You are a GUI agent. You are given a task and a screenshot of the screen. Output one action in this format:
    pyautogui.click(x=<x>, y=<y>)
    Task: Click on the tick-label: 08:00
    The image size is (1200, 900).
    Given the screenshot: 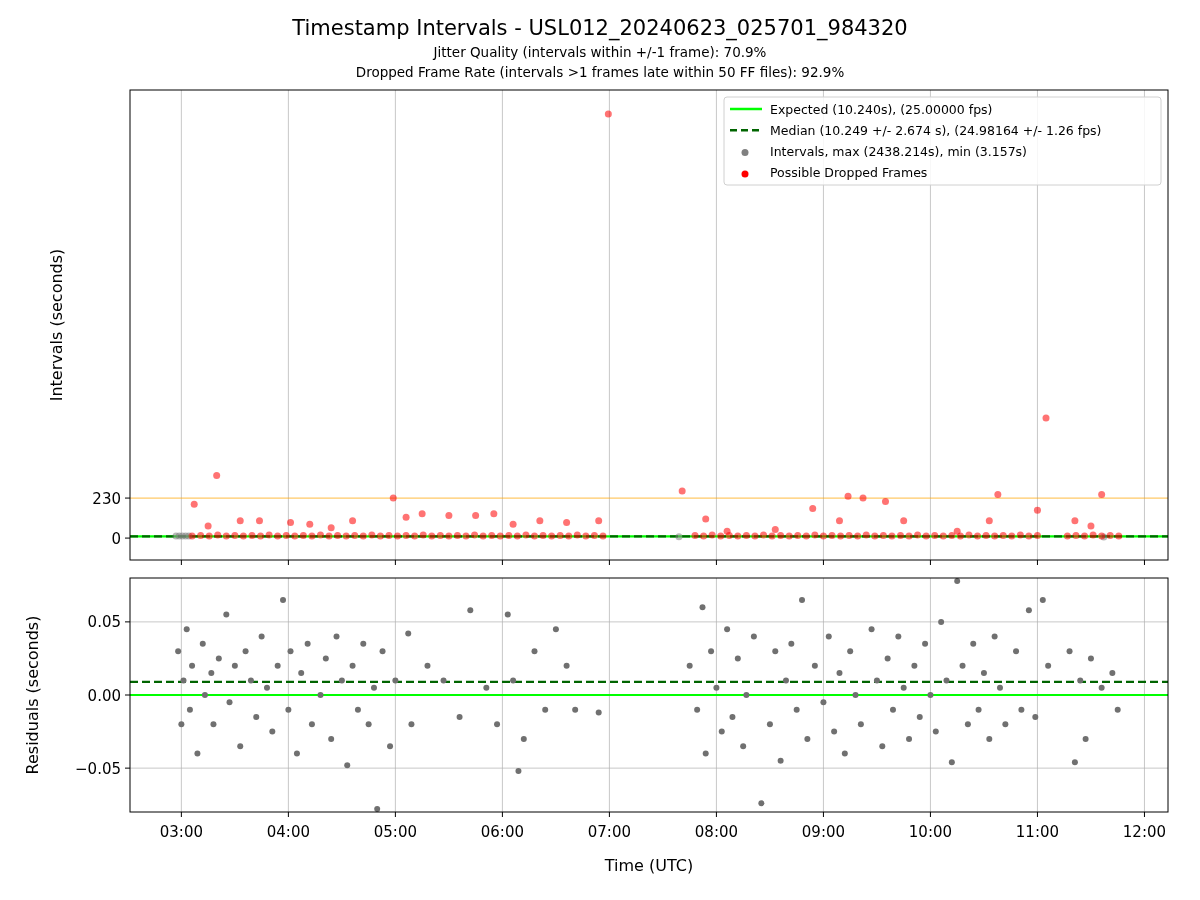 What is the action you would take?
    pyautogui.click(x=716, y=832)
    